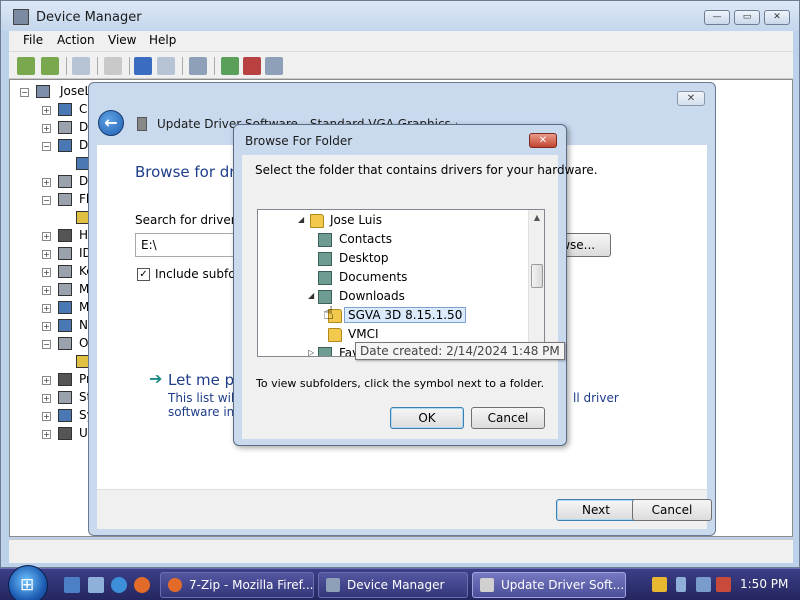 This screenshot has height=600, width=800. I want to click on update-driver-icon, so click(230, 66).